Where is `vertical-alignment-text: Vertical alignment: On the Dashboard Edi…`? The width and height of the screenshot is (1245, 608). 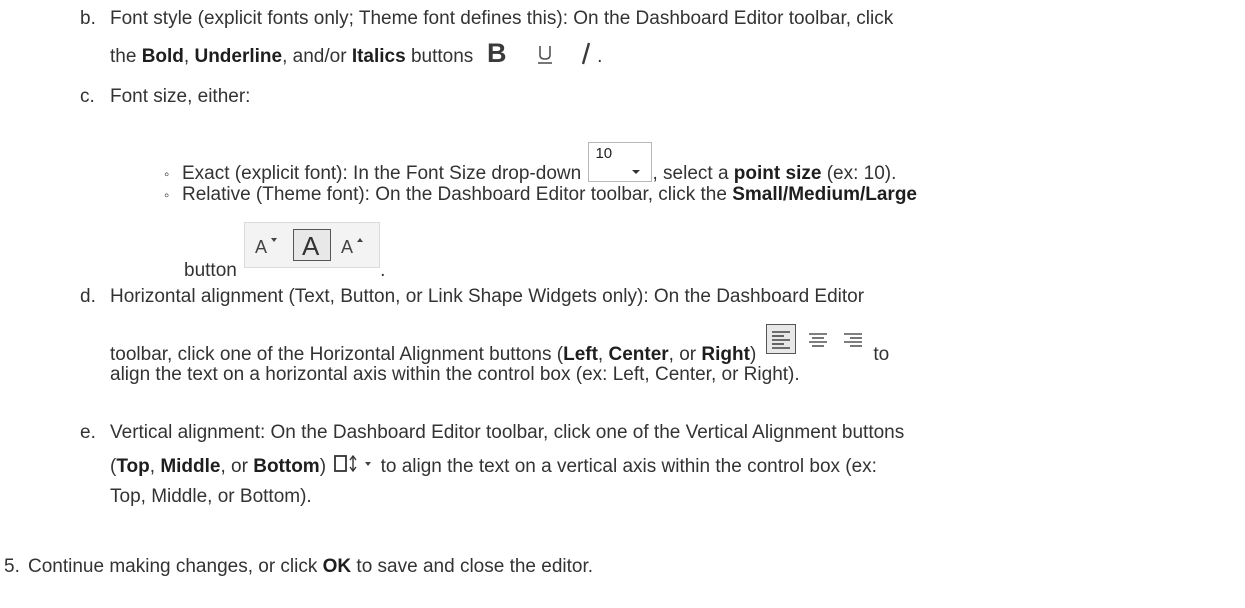 vertical-alignment-text: Vertical alignment: On the Dashboard Edi… is located at coordinates (507, 432).